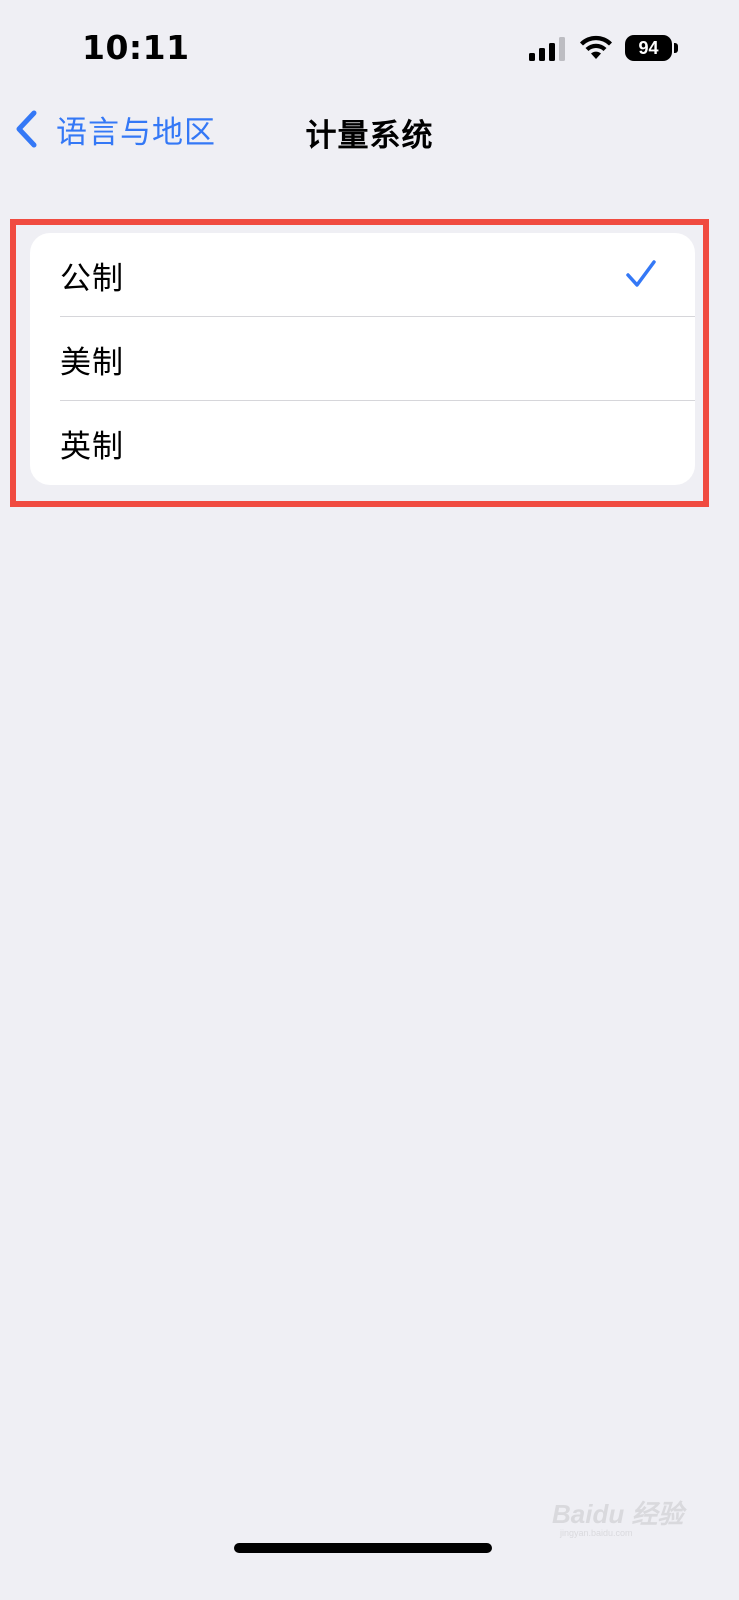 The height and width of the screenshot is (1600, 739). What do you see at coordinates (618, 1514) in the screenshot?
I see `watermark-text: Baidu 经验` at bounding box center [618, 1514].